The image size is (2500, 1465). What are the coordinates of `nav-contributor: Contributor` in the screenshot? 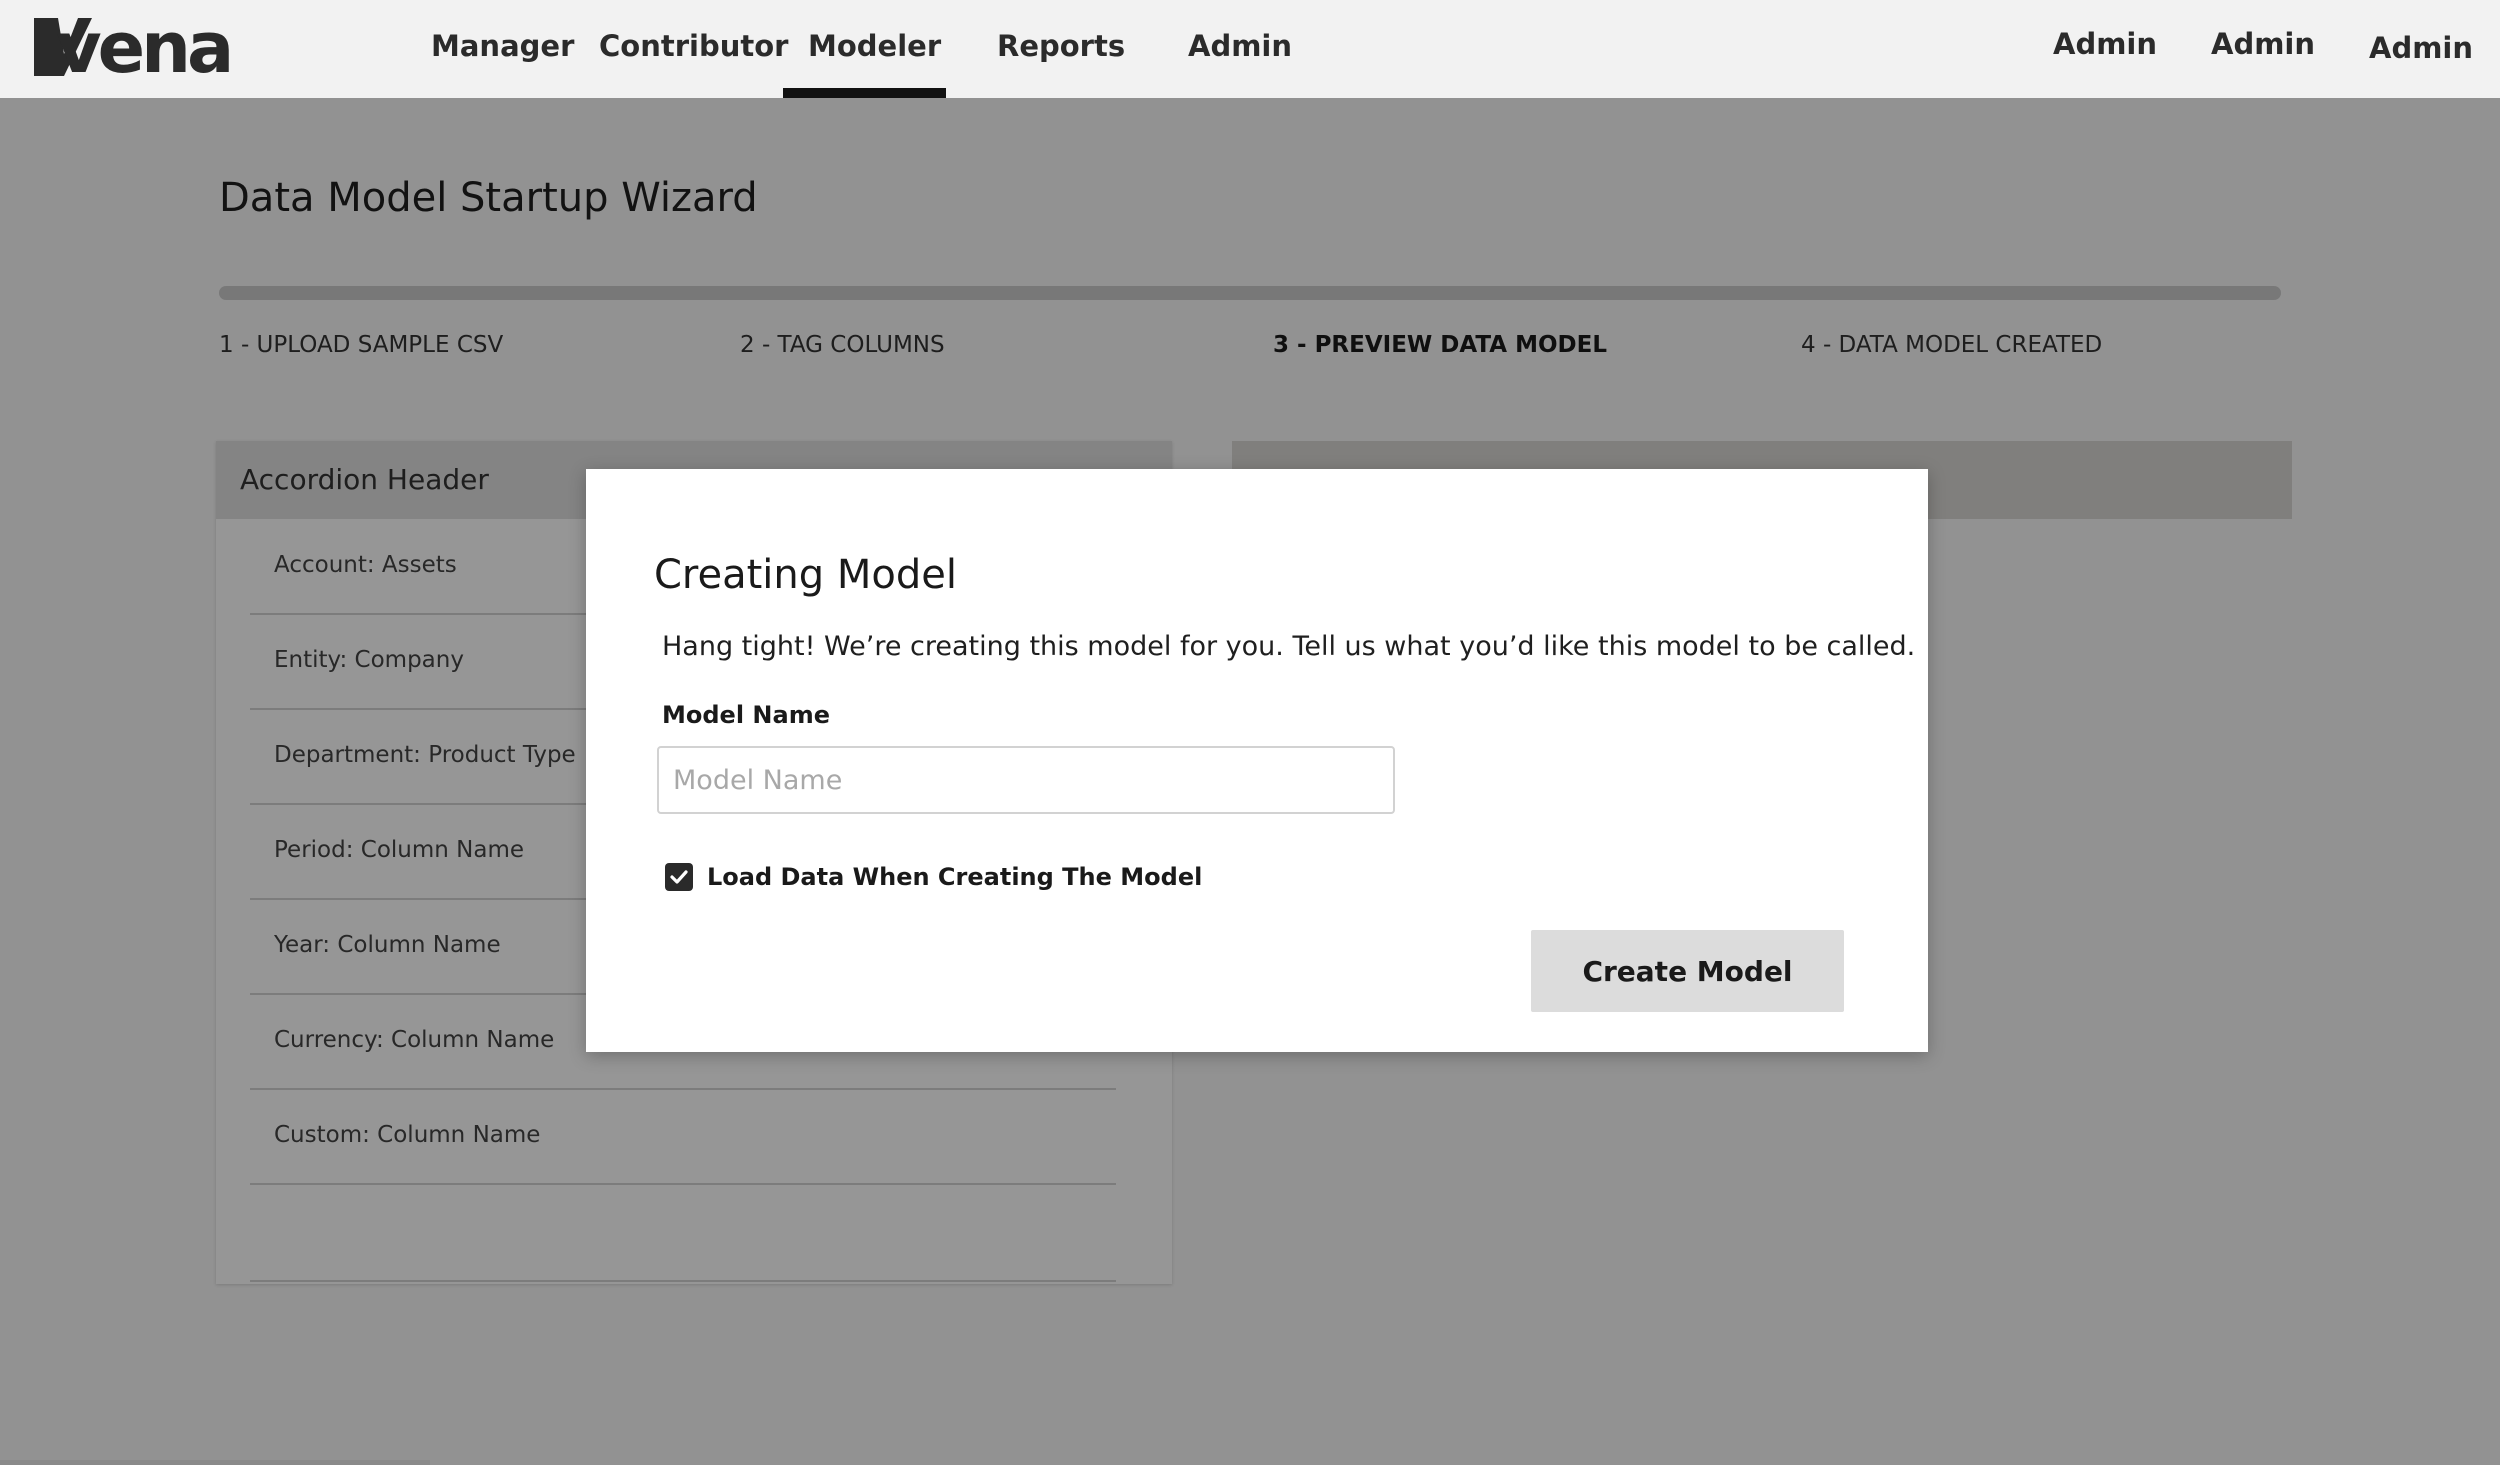 It's located at (693, 46).